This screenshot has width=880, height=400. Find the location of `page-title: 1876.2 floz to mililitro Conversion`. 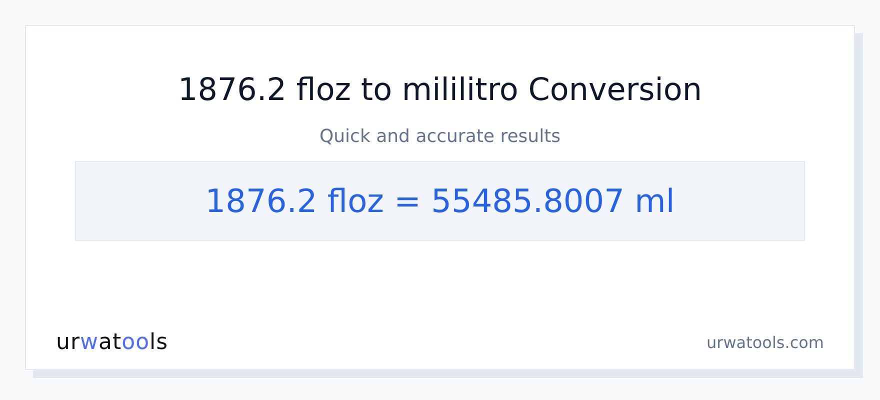

page-title: 1876.2 floz to mililitro Conversion is located at coordinates (440, 90).